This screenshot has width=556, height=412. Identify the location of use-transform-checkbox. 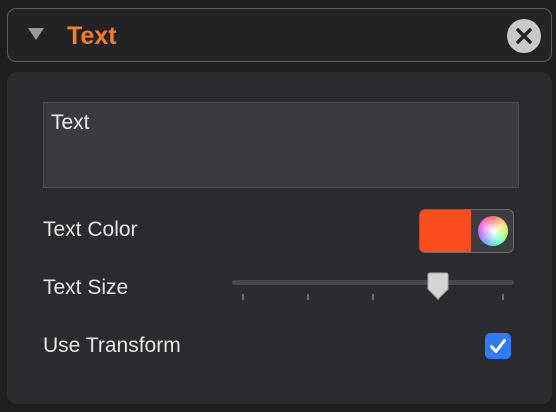
(498, 346).